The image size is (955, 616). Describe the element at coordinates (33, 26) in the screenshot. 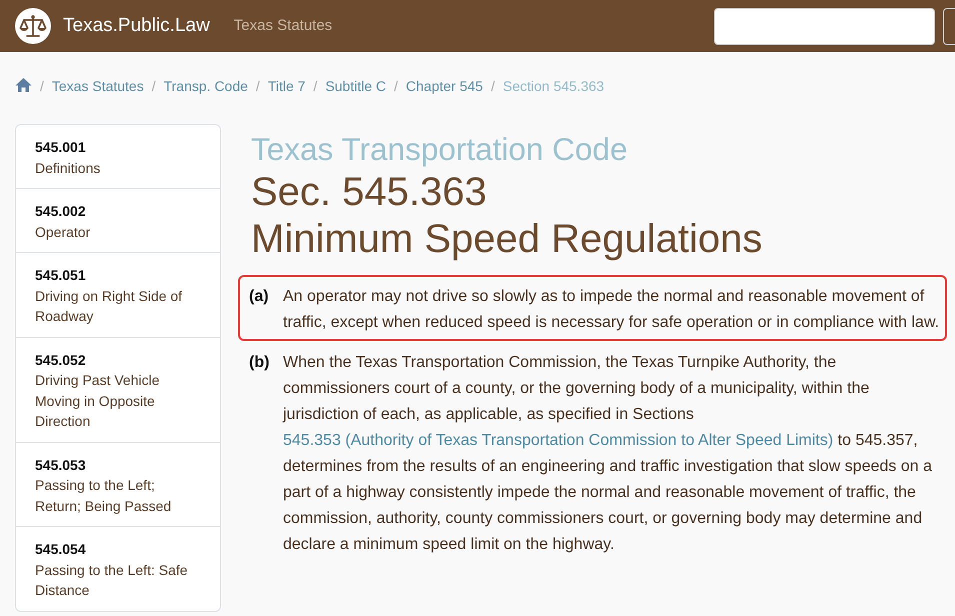

I see `scales-logo-icon` at that location.